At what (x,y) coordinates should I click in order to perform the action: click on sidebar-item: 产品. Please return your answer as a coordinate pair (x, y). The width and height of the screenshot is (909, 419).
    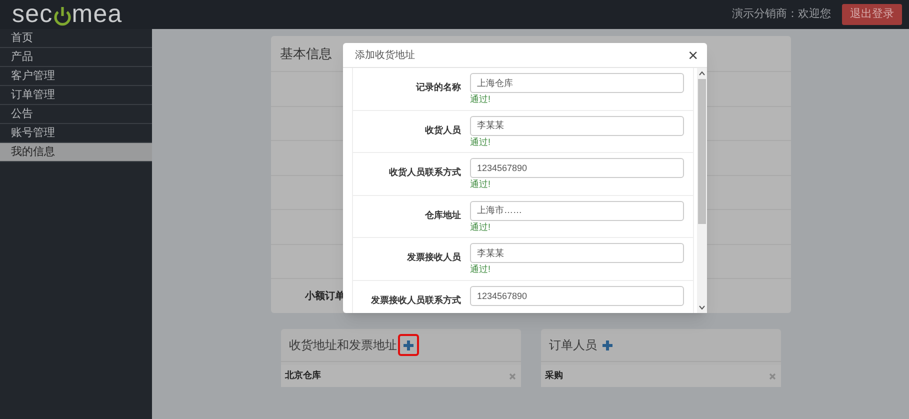
    Looking at the image, I should click on (76, 57).